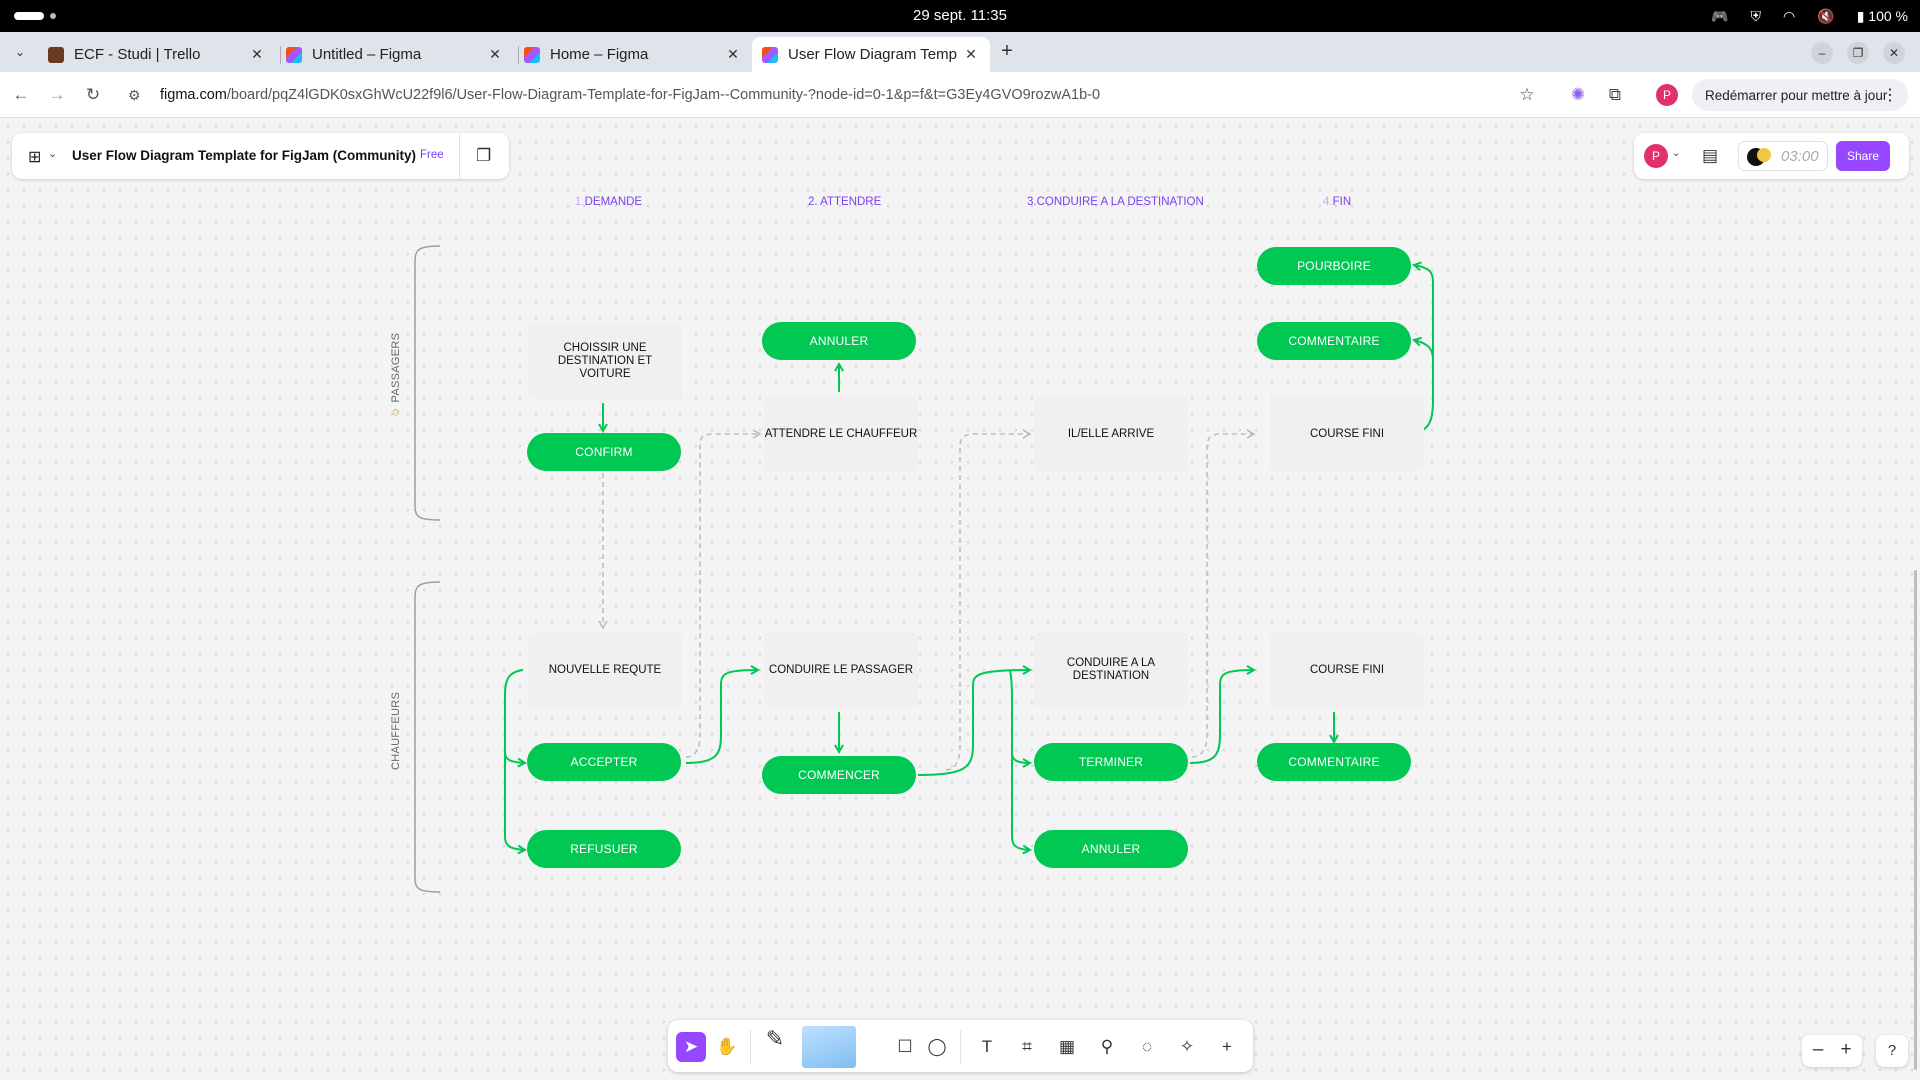  Describe the element at coordinates (1818, 1050) in the screenshot. I see `zoom-out-icon: –` at that location.